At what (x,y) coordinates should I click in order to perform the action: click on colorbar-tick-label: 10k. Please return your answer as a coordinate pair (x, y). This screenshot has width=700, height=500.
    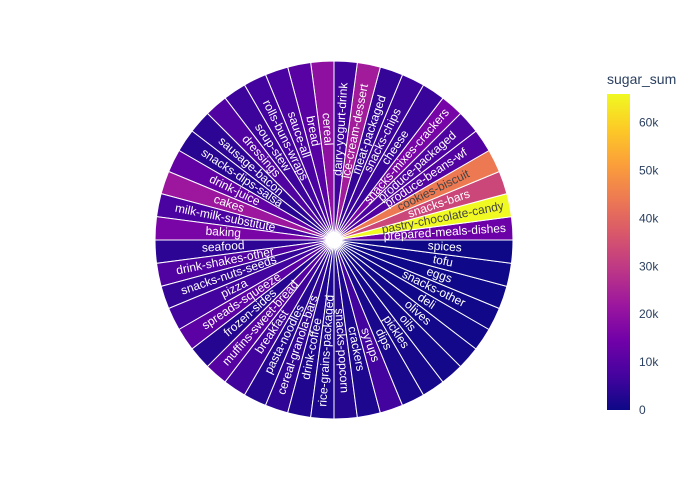
    Looking at the image, I should click on (649, 362).